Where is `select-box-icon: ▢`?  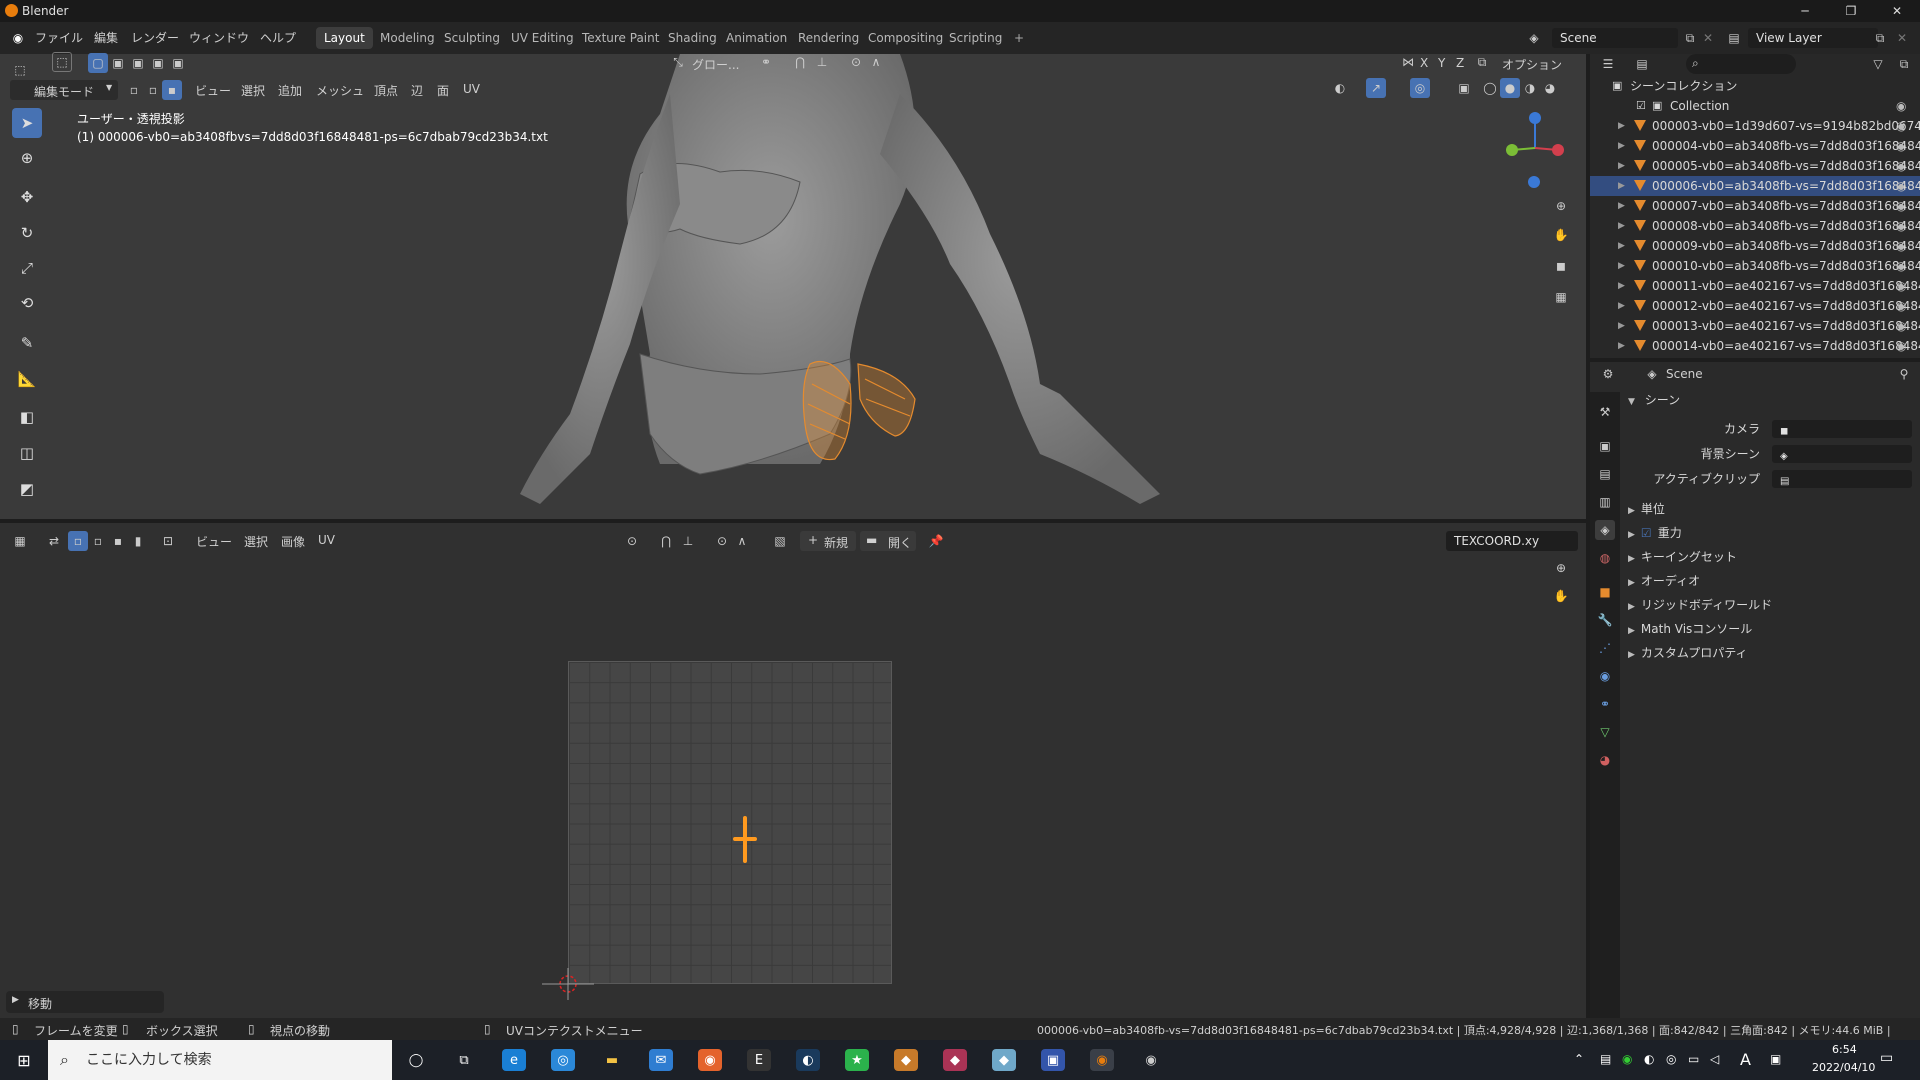
select-box-icon: ▢ is located at coordinates (98, 63).